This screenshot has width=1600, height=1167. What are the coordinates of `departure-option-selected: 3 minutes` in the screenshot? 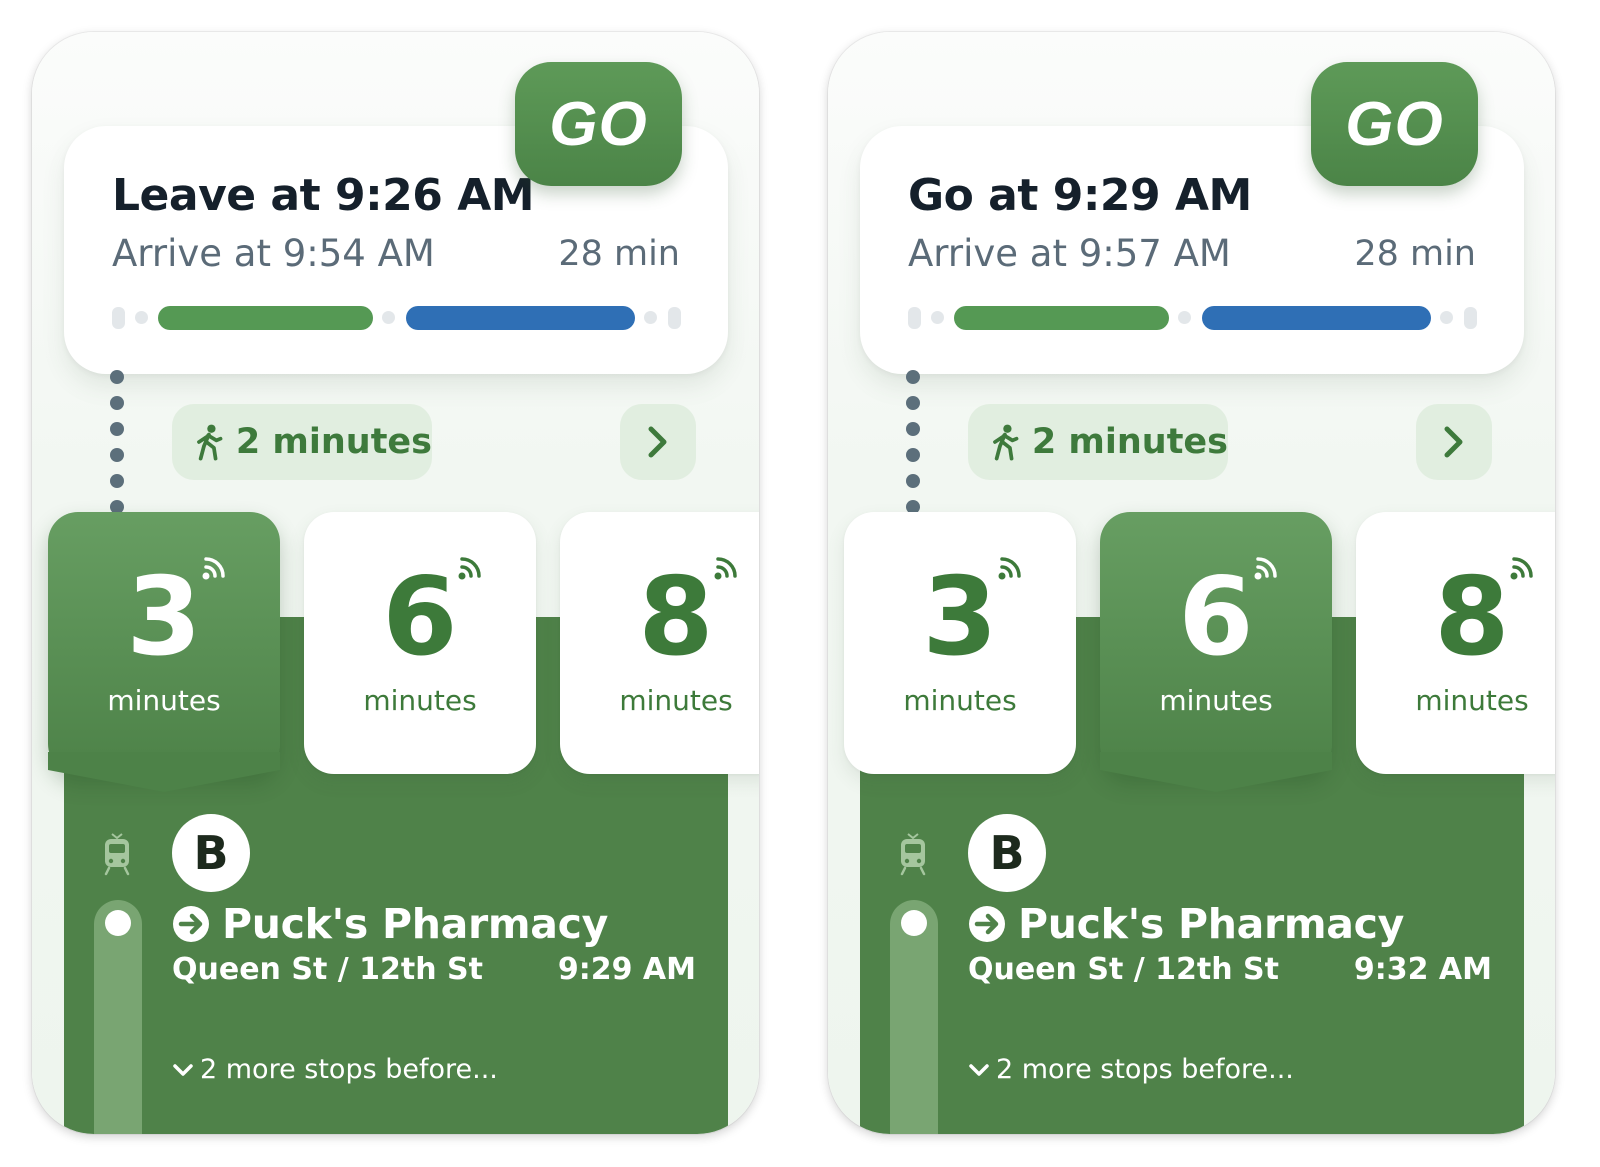 It's located at (164, 643).